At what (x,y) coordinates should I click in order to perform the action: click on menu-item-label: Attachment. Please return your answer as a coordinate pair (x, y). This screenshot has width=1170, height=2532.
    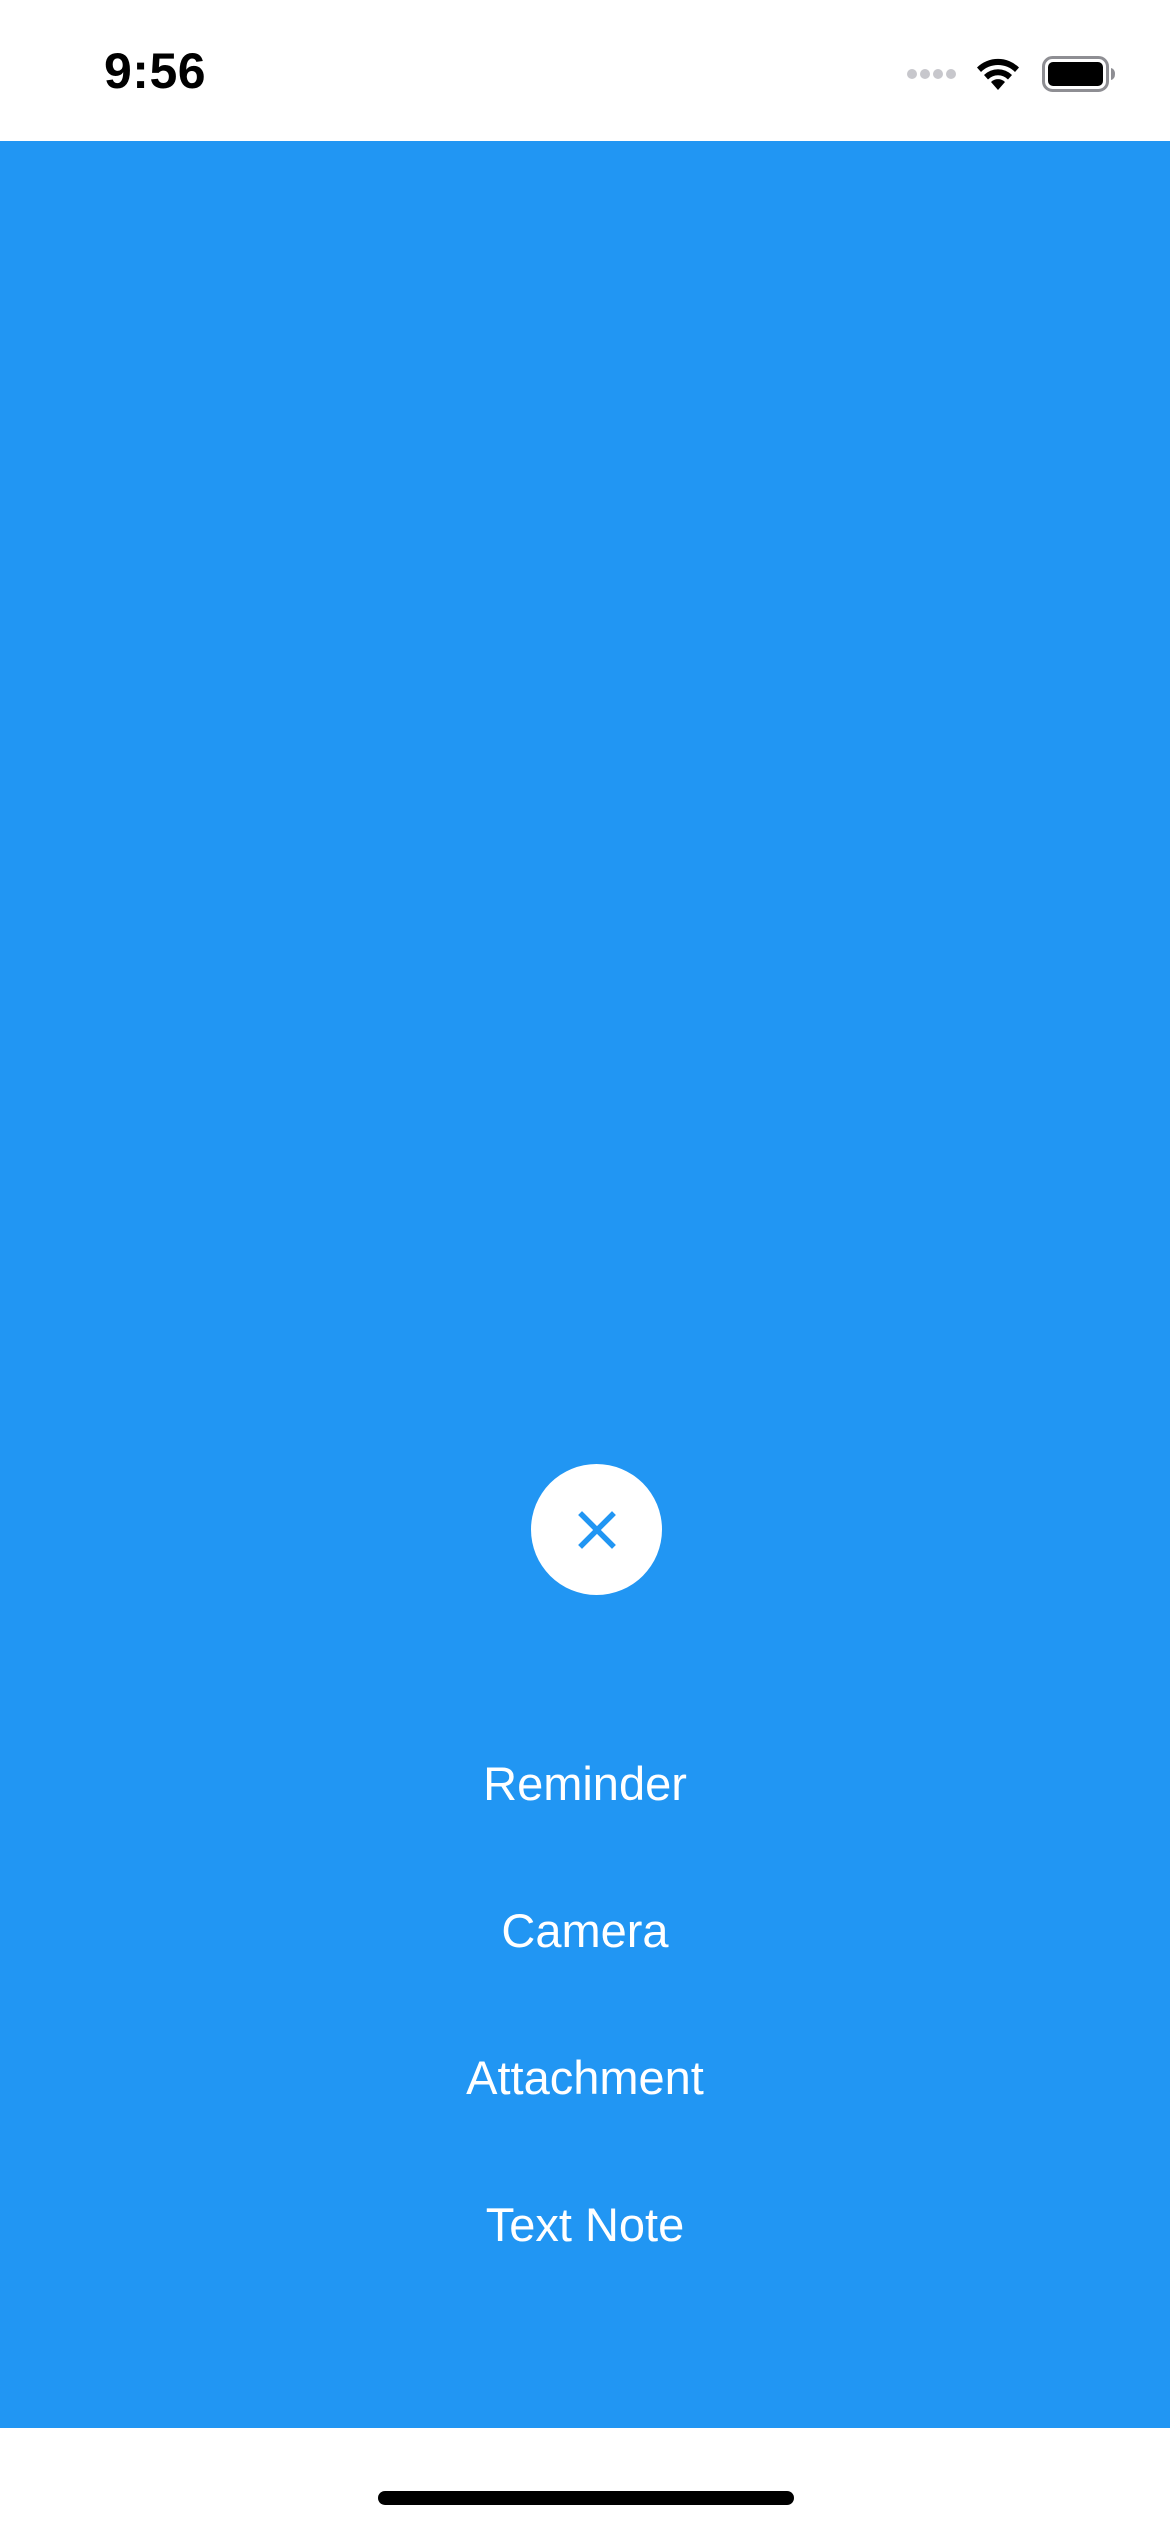
    Looking at the image, I should click on (585, 2077).